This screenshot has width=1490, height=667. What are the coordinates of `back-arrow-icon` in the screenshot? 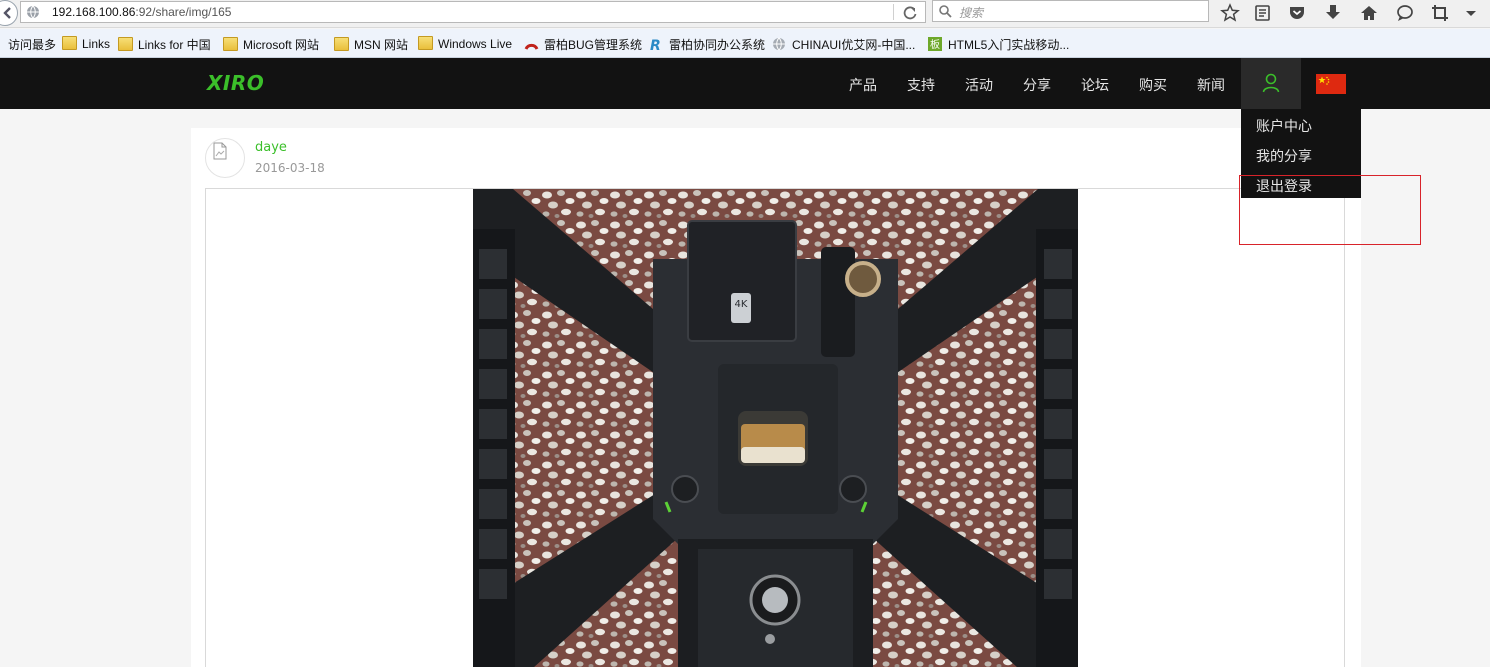 It's located at (7, 13).